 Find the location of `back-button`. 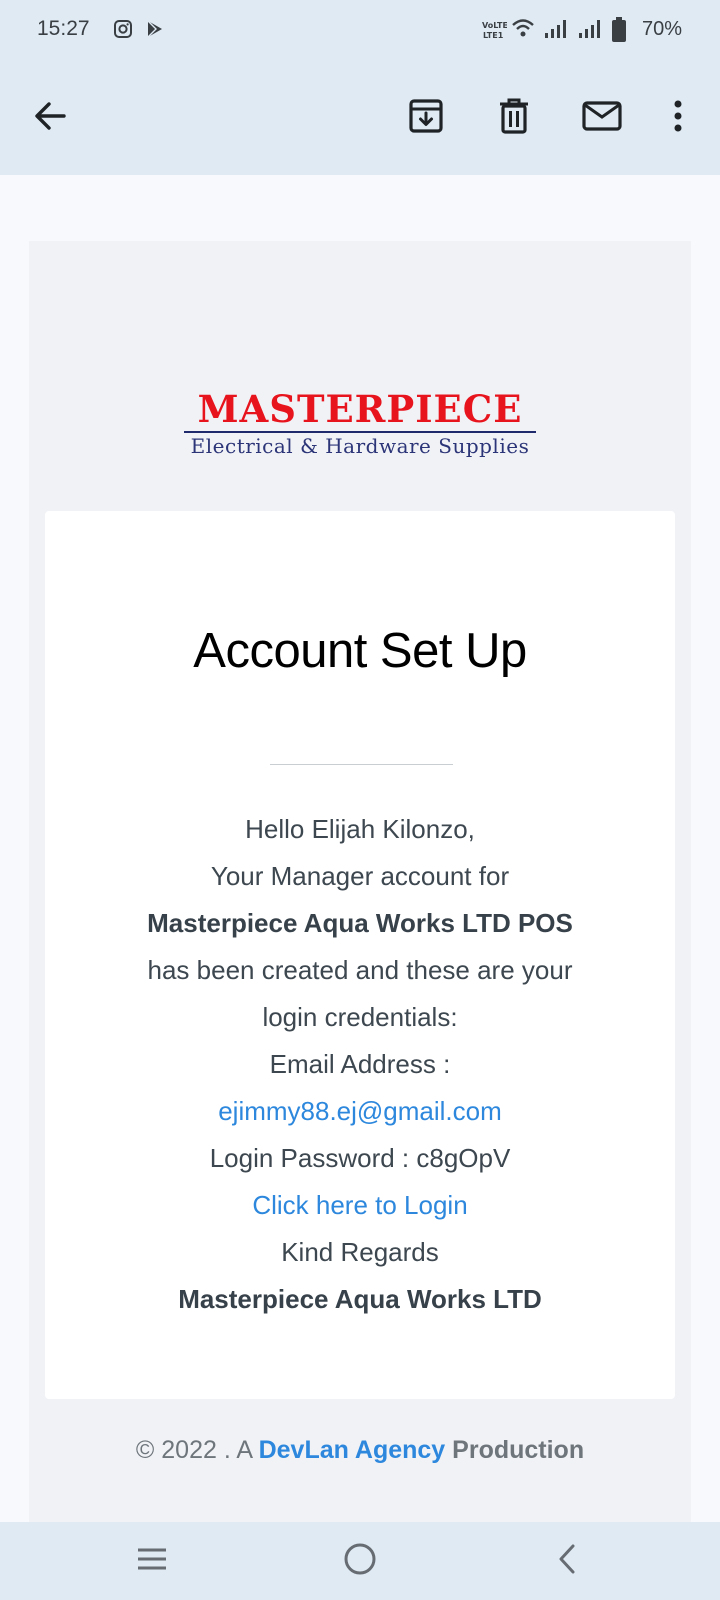

back-button is located at coordinates (50, 118).